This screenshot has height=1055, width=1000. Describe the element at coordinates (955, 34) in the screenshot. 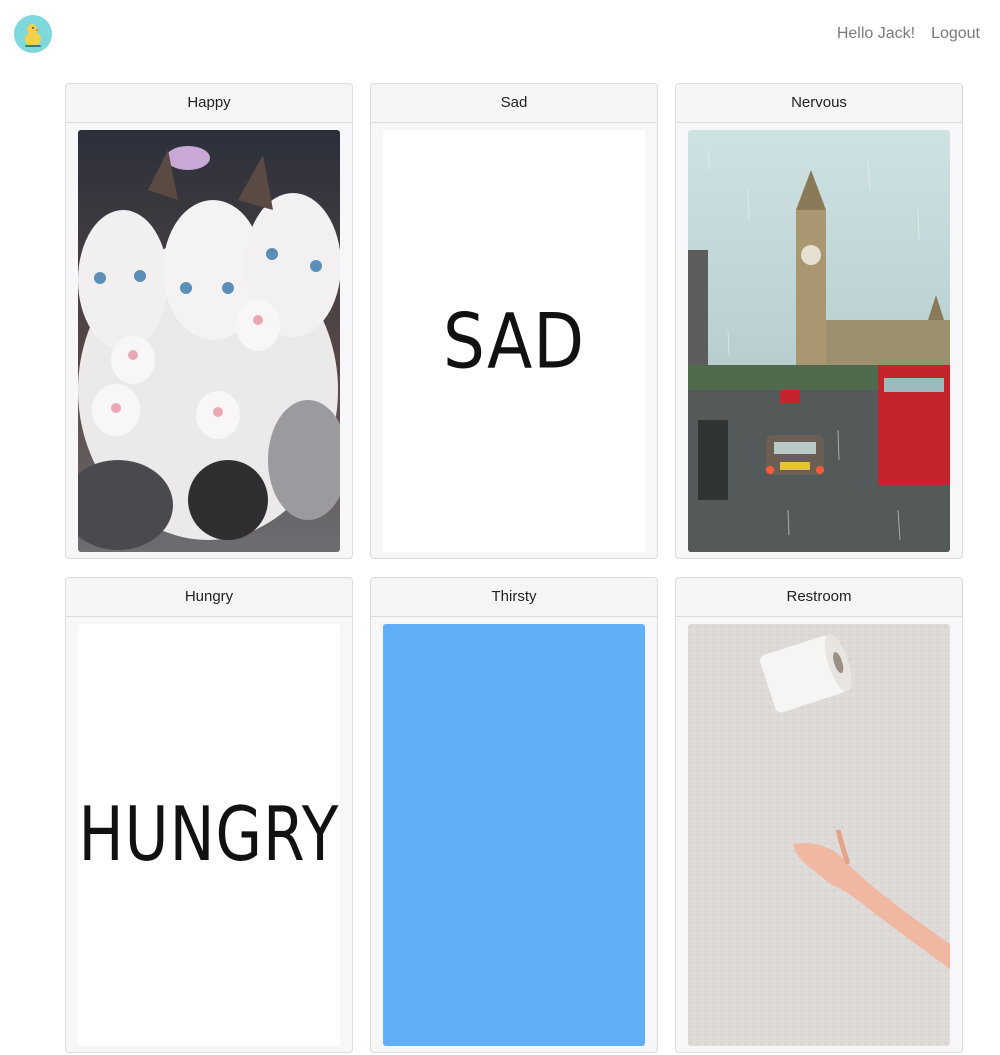

I see `logout-link: Logout` at that location.